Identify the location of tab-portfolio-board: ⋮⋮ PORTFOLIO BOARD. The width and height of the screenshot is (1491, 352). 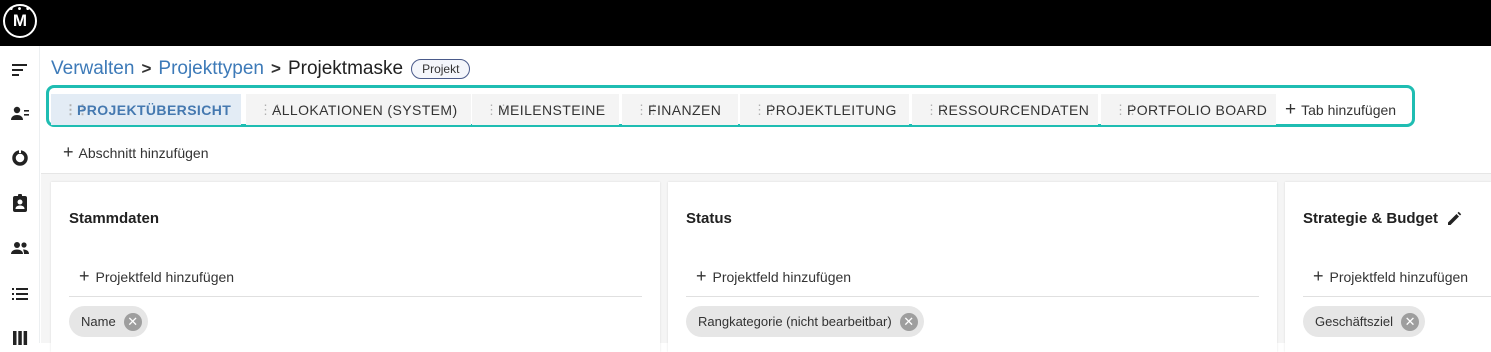
(1188, 109).